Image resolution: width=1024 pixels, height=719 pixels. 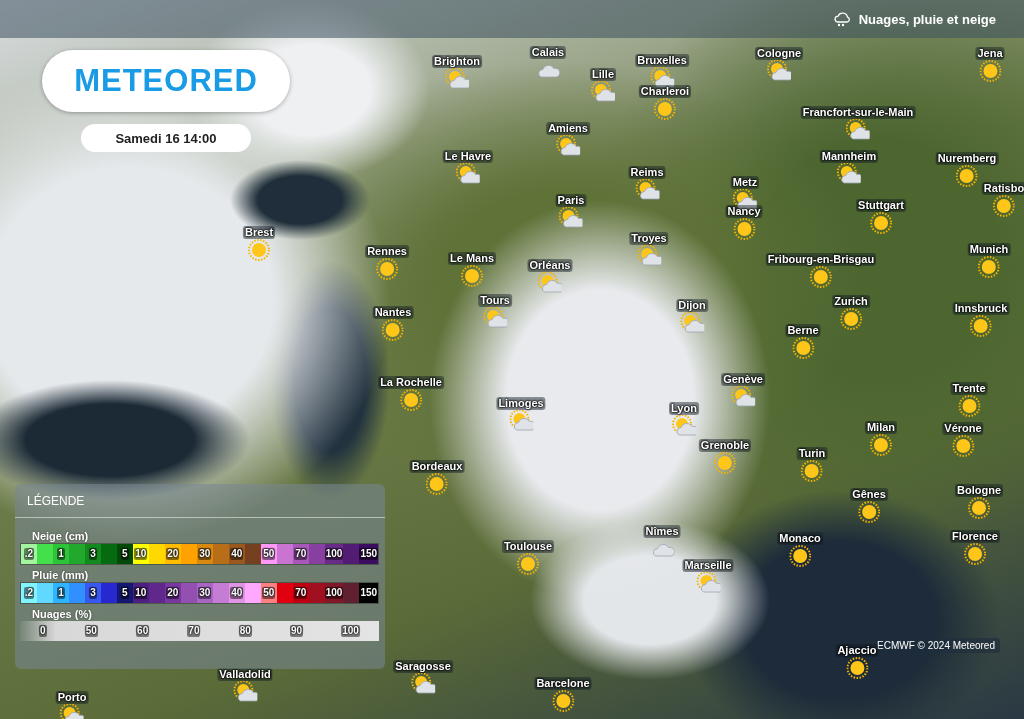 What do you see at coordinates (812, 453) in the screenshot?
I see `city-label: Turin` at bounding box center [812, 453].